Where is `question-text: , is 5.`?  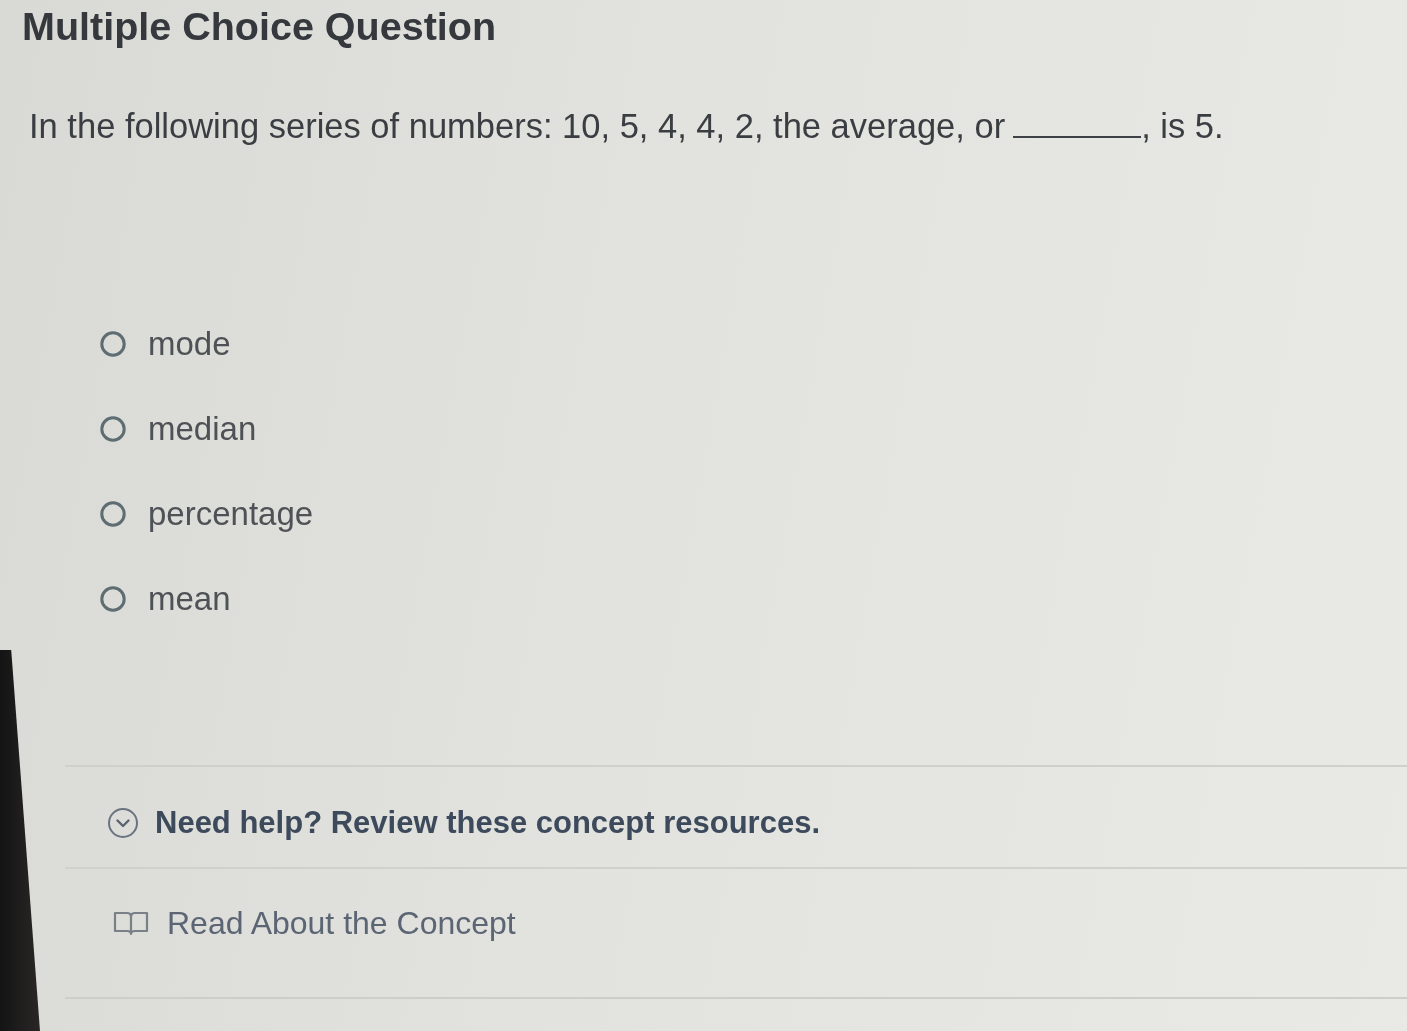
question-text: , is 5. is located at coordinates (1182, 126).